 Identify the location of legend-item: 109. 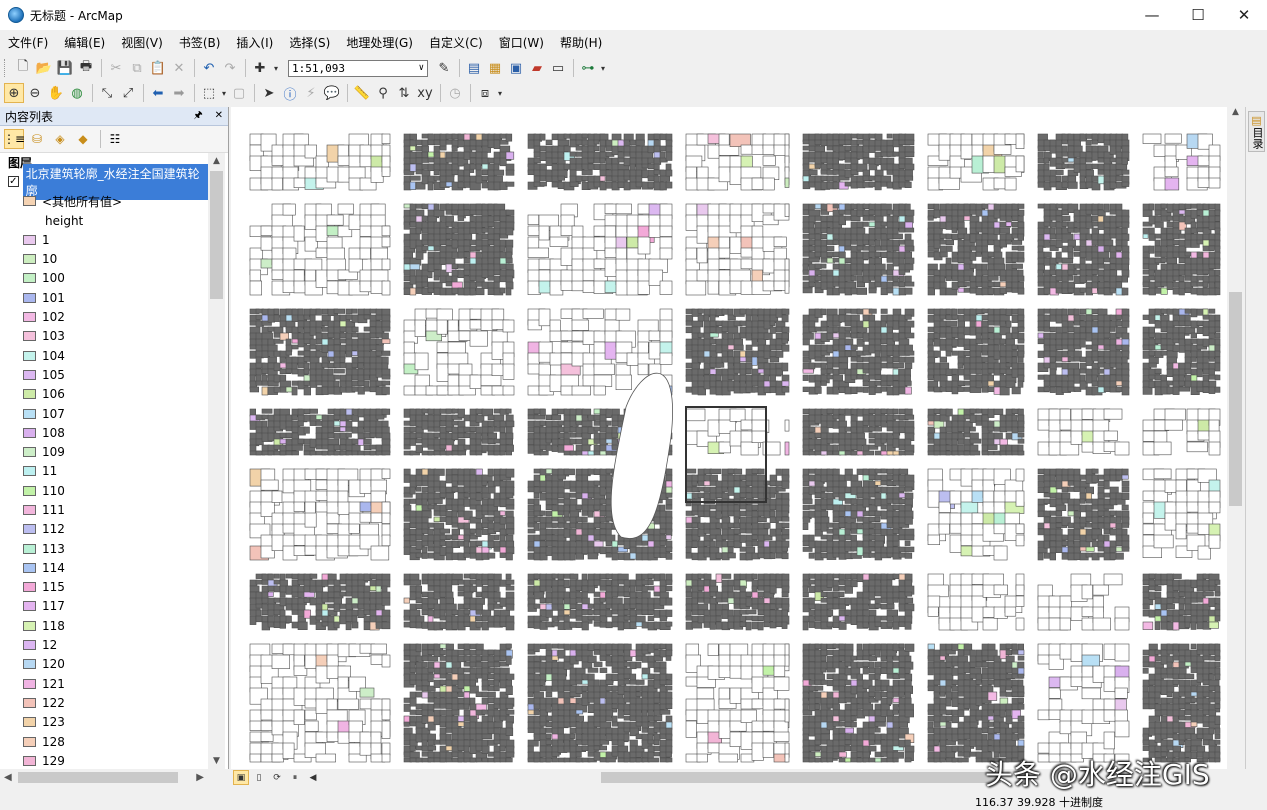
(104, 451).